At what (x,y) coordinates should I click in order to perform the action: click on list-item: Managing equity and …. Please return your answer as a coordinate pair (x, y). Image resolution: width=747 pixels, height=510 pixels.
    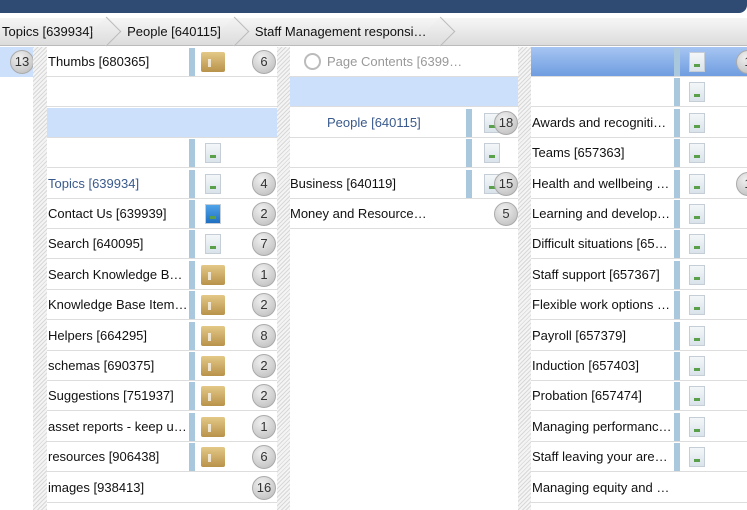
    Looking at the image, I should click on (639, 488).